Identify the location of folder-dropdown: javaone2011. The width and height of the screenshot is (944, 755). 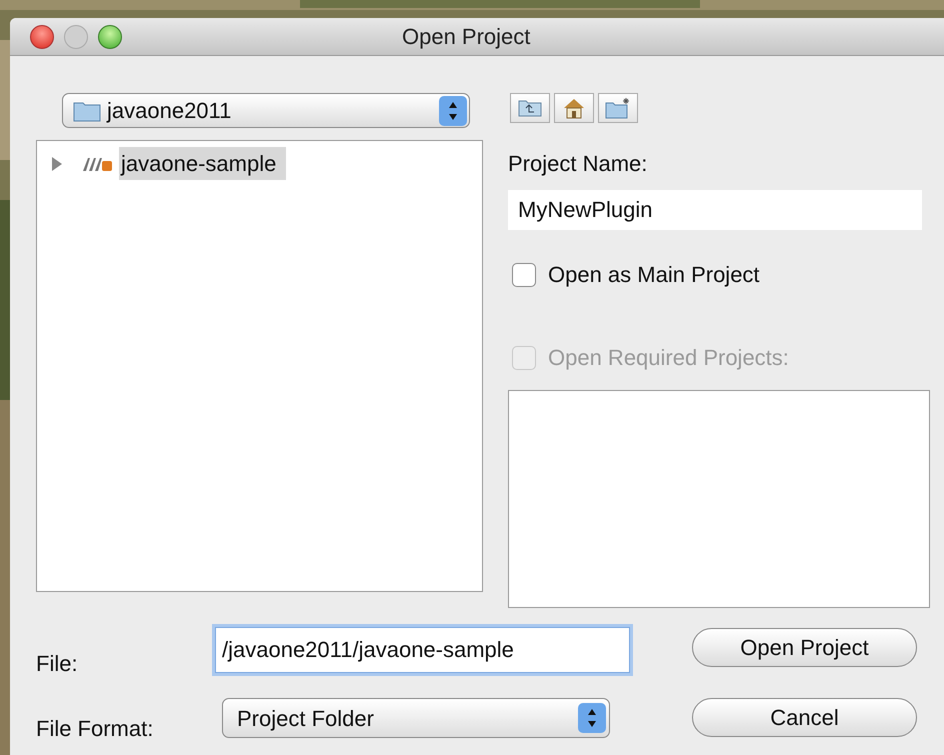
(266, 110).